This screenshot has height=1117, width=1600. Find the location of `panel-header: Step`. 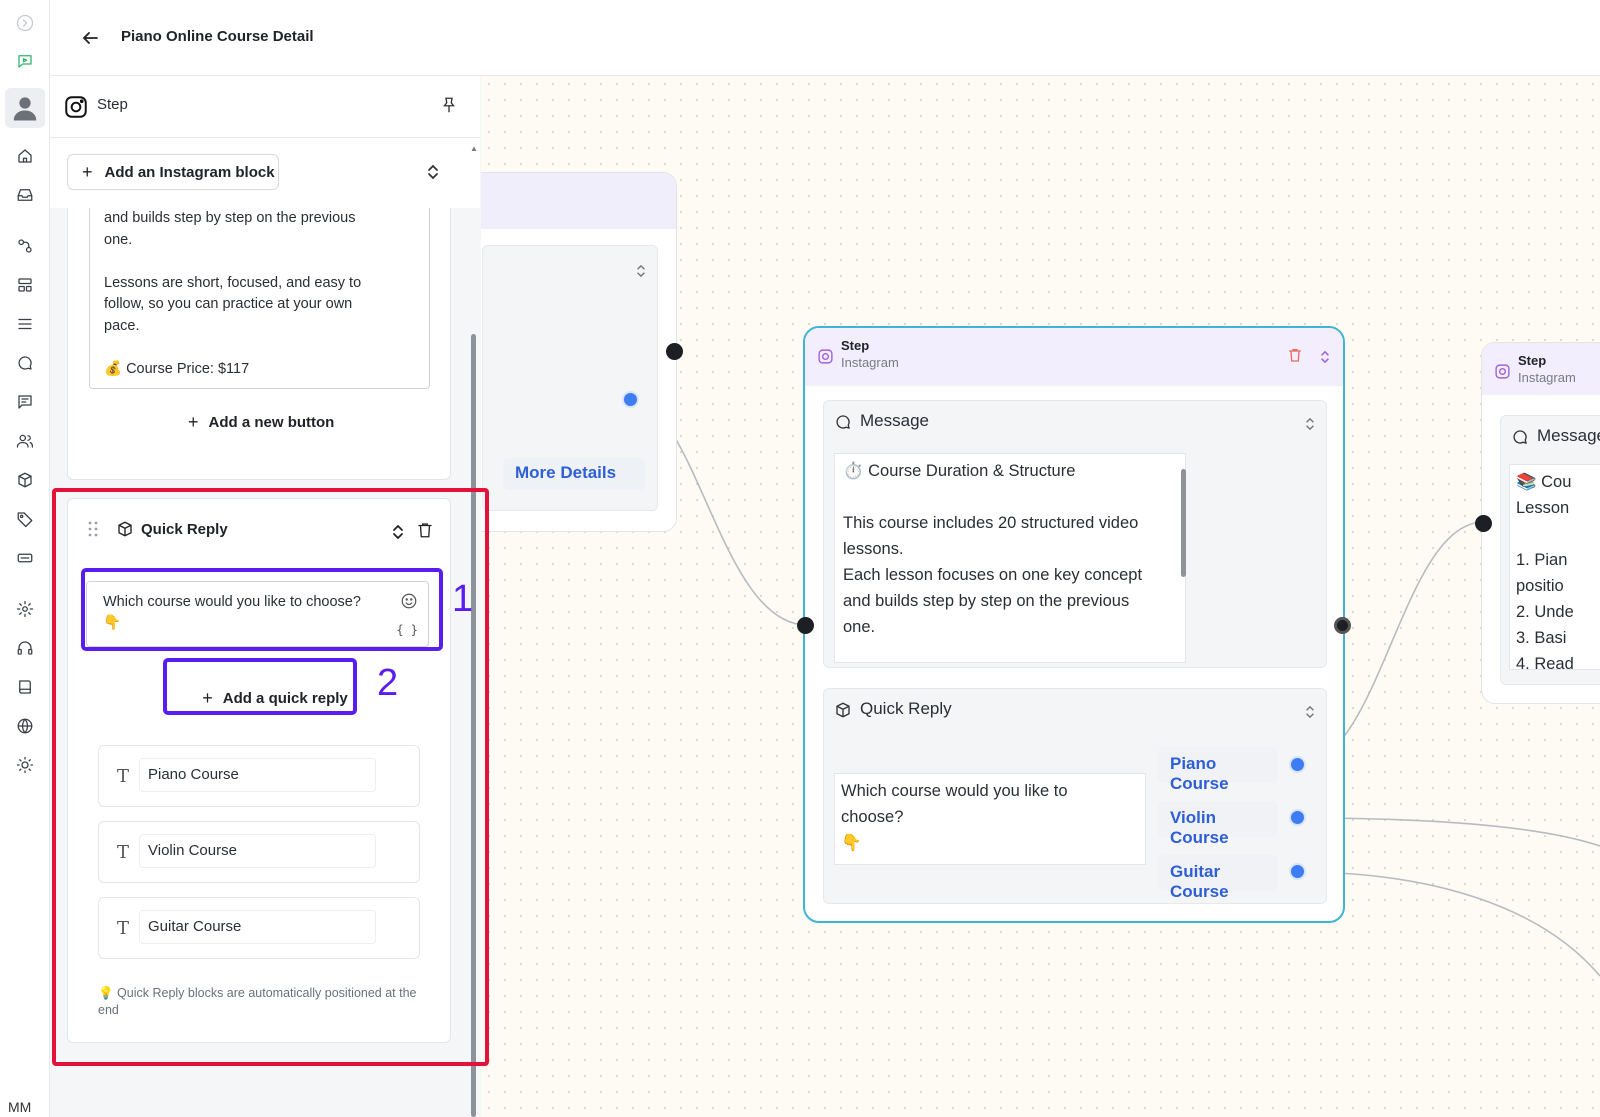

panel-header: Step is located at coordinates (265, 107).